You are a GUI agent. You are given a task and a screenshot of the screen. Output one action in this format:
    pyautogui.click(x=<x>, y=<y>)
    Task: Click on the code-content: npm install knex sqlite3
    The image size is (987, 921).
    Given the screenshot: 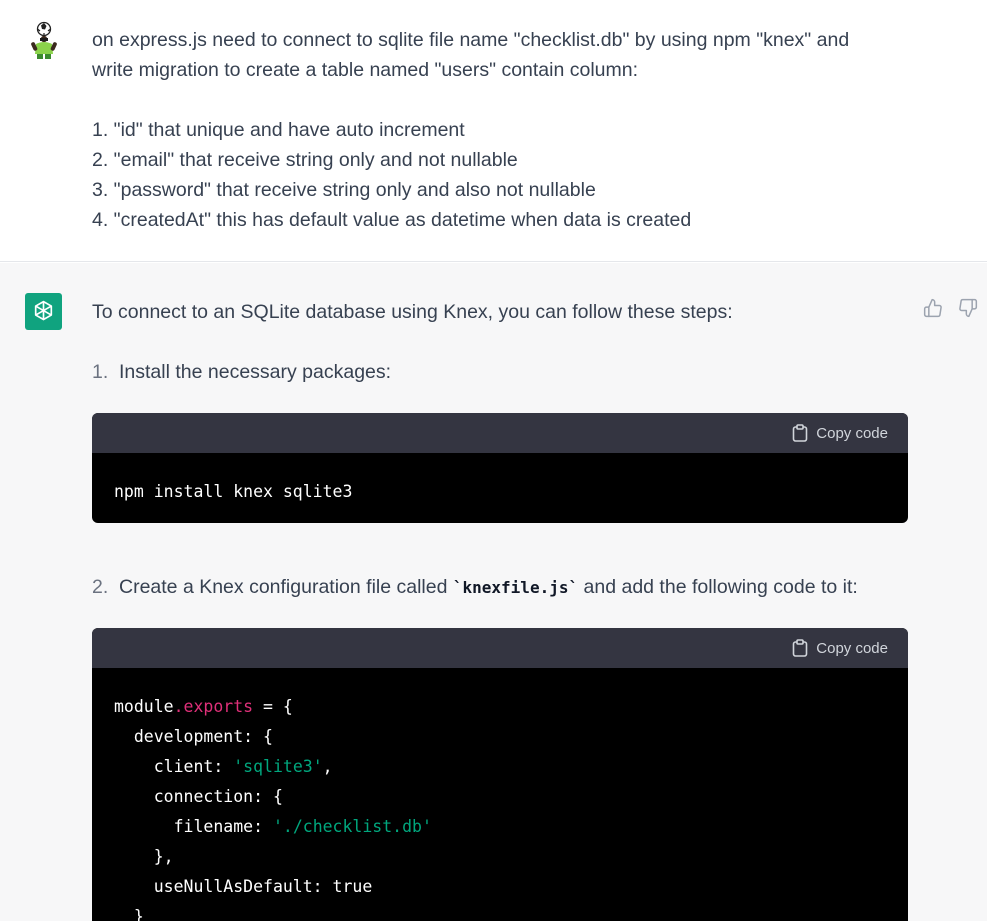 What is the action you would take?
    pyautogui.click(x=500, y=488)
    